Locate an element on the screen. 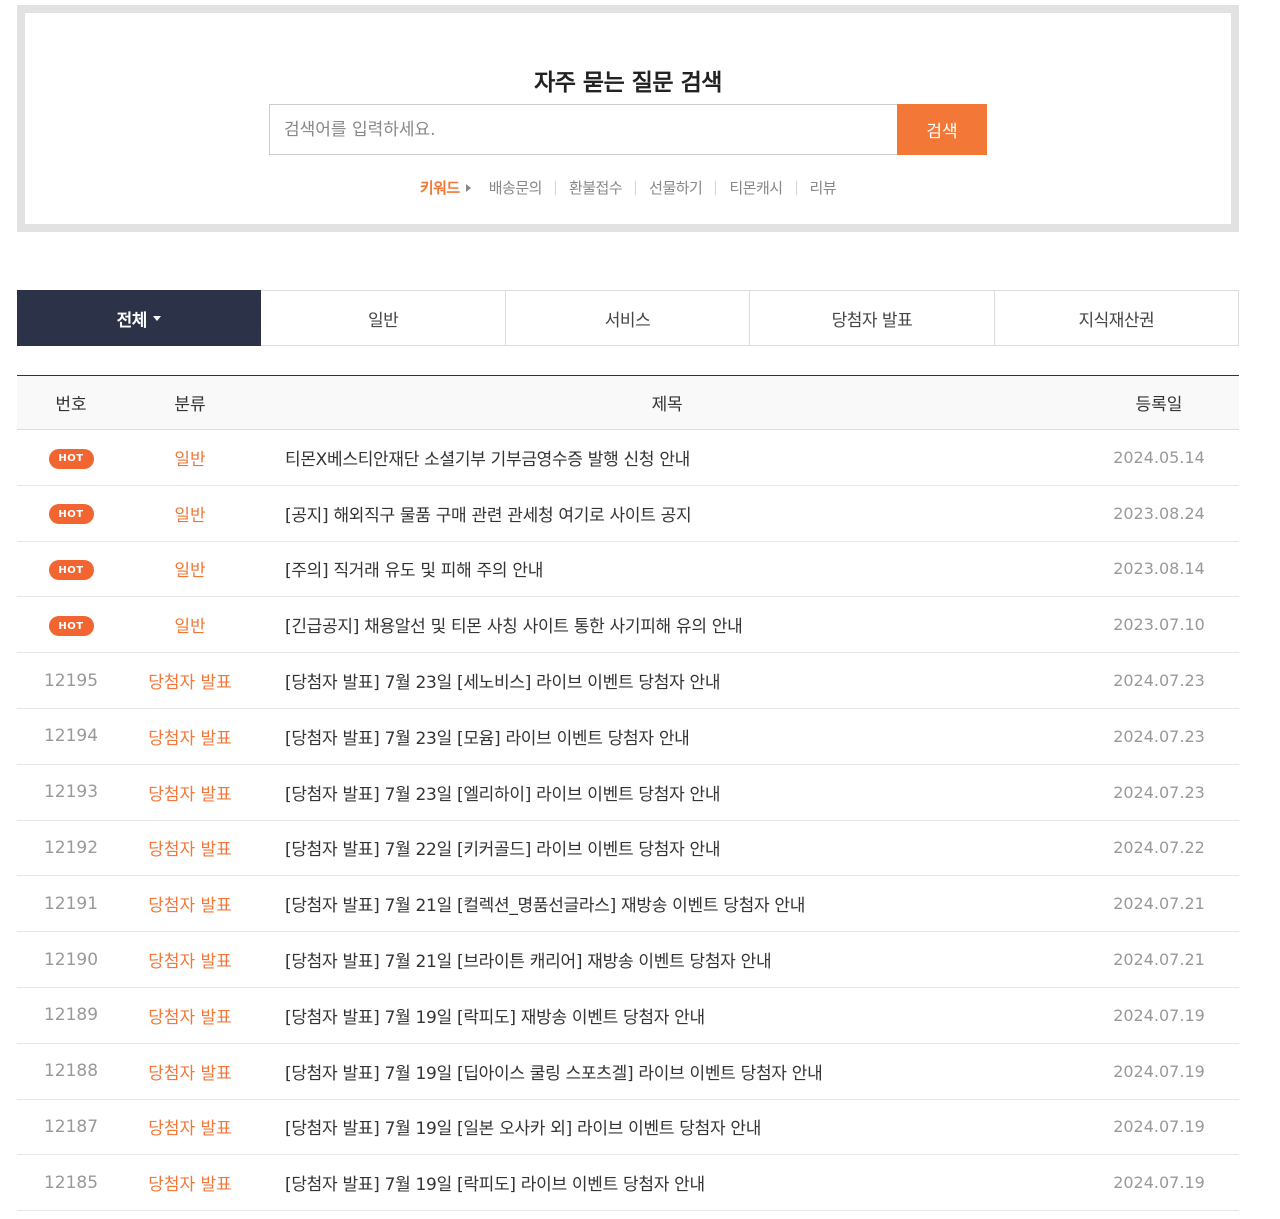  row-title-link: [주의] 직거래 유도 및 피해 주의 안내 is located at coordinates (667, 568).